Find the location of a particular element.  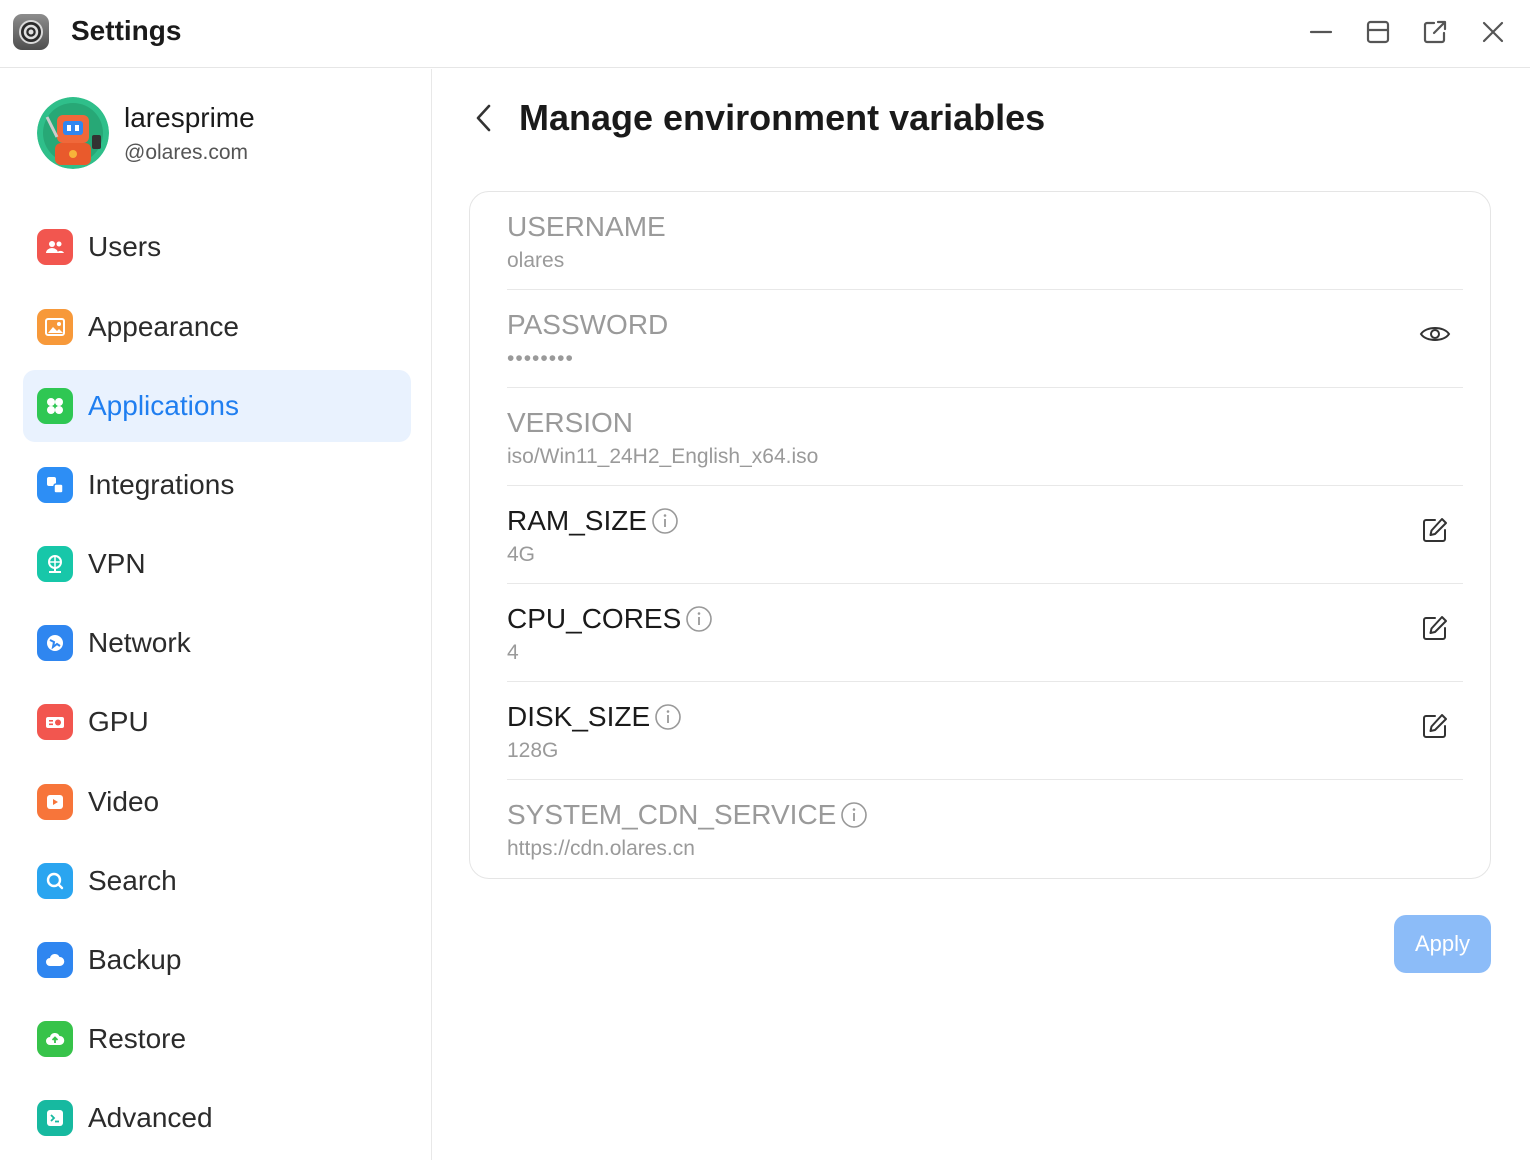

env-key-label: CPU_CORES is located at coordinates (594, 618).